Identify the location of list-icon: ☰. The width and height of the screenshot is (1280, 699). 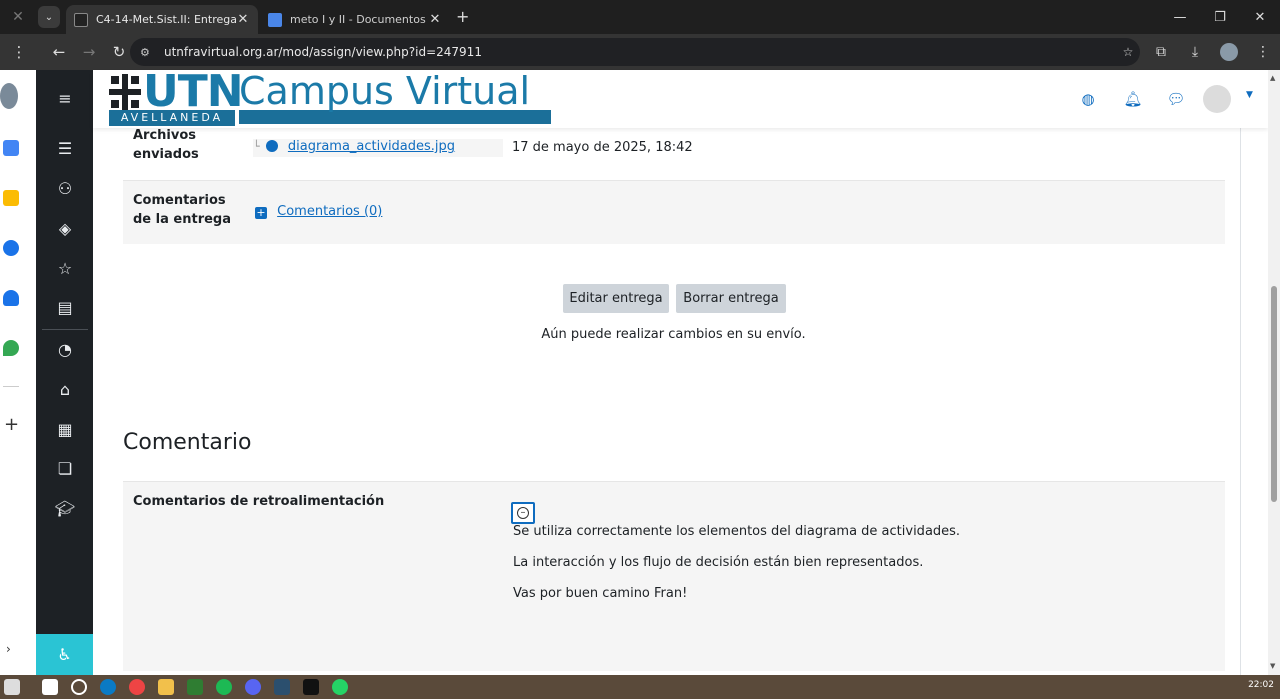
(65, 148).